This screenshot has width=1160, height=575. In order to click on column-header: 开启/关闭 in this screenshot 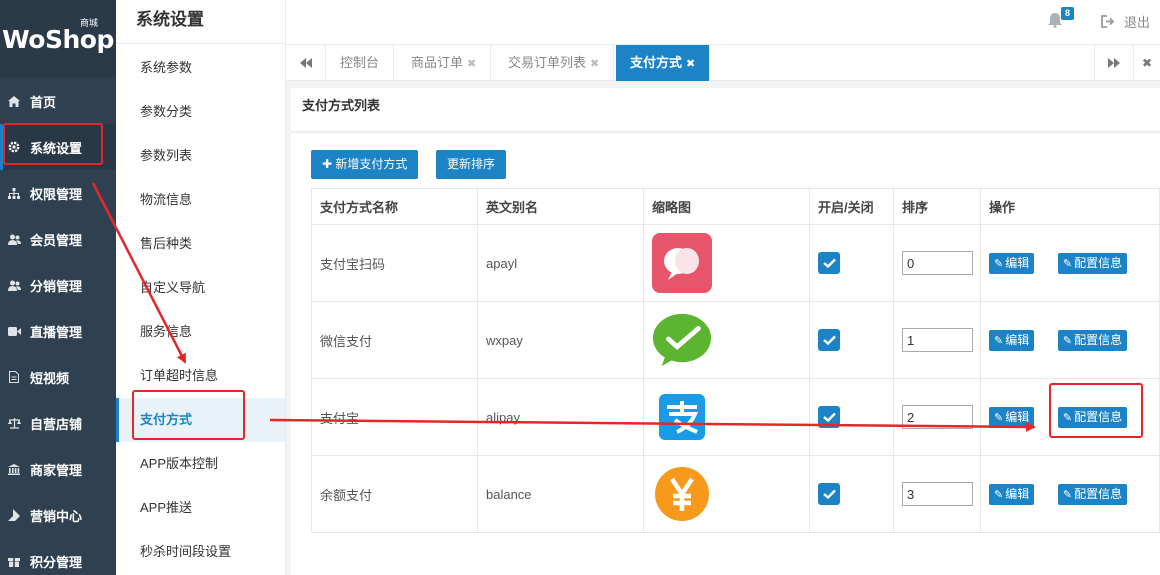, I will do `click(851, 206)`.